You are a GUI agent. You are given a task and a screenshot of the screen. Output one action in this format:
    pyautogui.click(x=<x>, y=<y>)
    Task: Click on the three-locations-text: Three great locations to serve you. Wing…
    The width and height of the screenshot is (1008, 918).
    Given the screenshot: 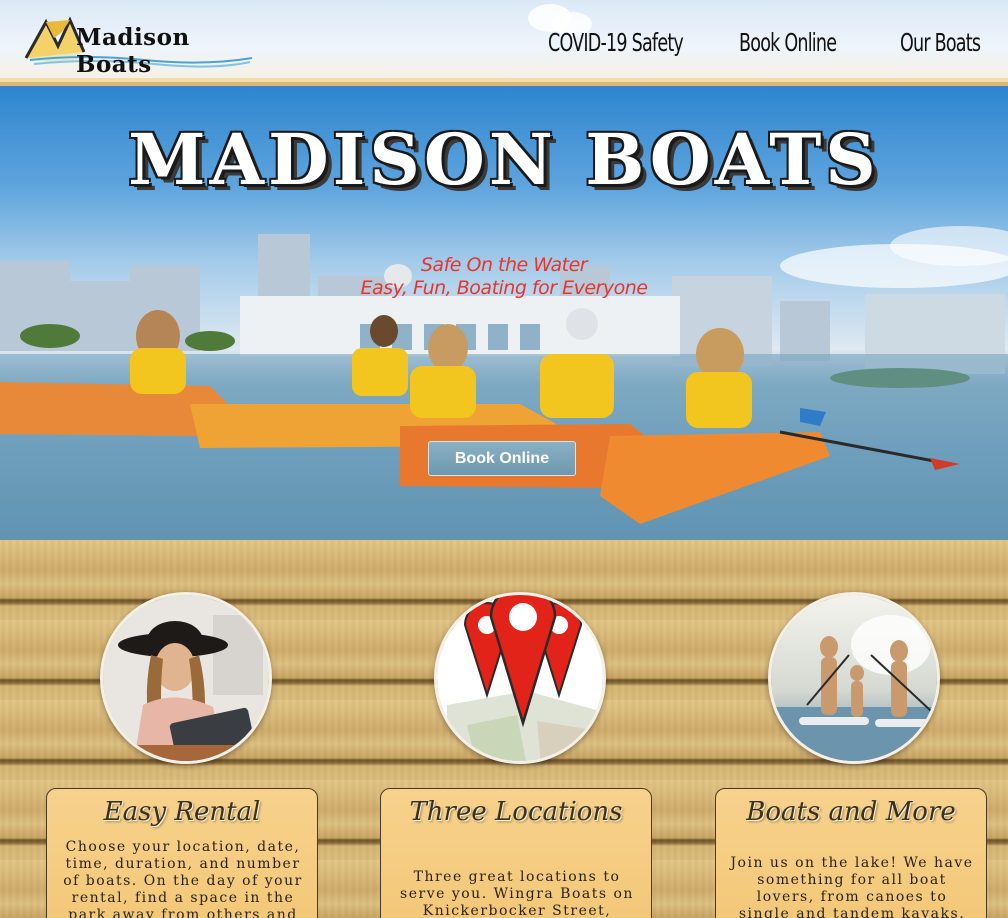 What is the action you would take?
    pyautogui.click(x=517, y=893)
    